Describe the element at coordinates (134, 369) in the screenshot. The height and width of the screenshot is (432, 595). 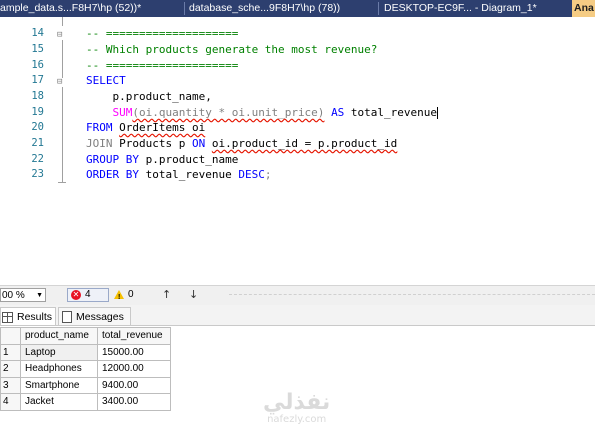
I see `table-cell: 12000.00` at that location.